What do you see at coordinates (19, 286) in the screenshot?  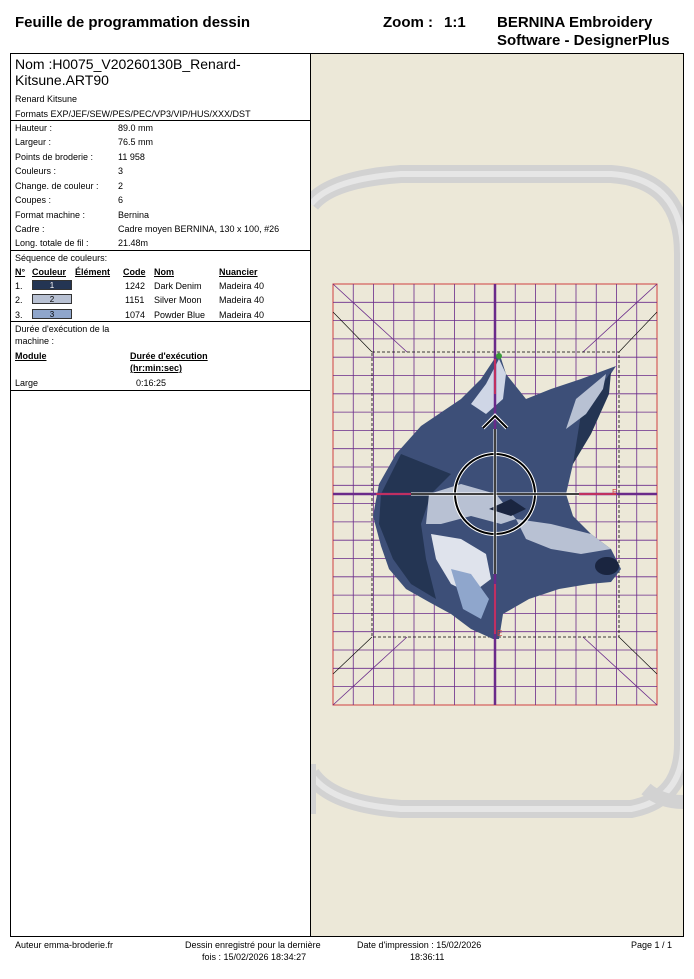 I see `color-row-num: 1.` at bounding box center [19, 286].